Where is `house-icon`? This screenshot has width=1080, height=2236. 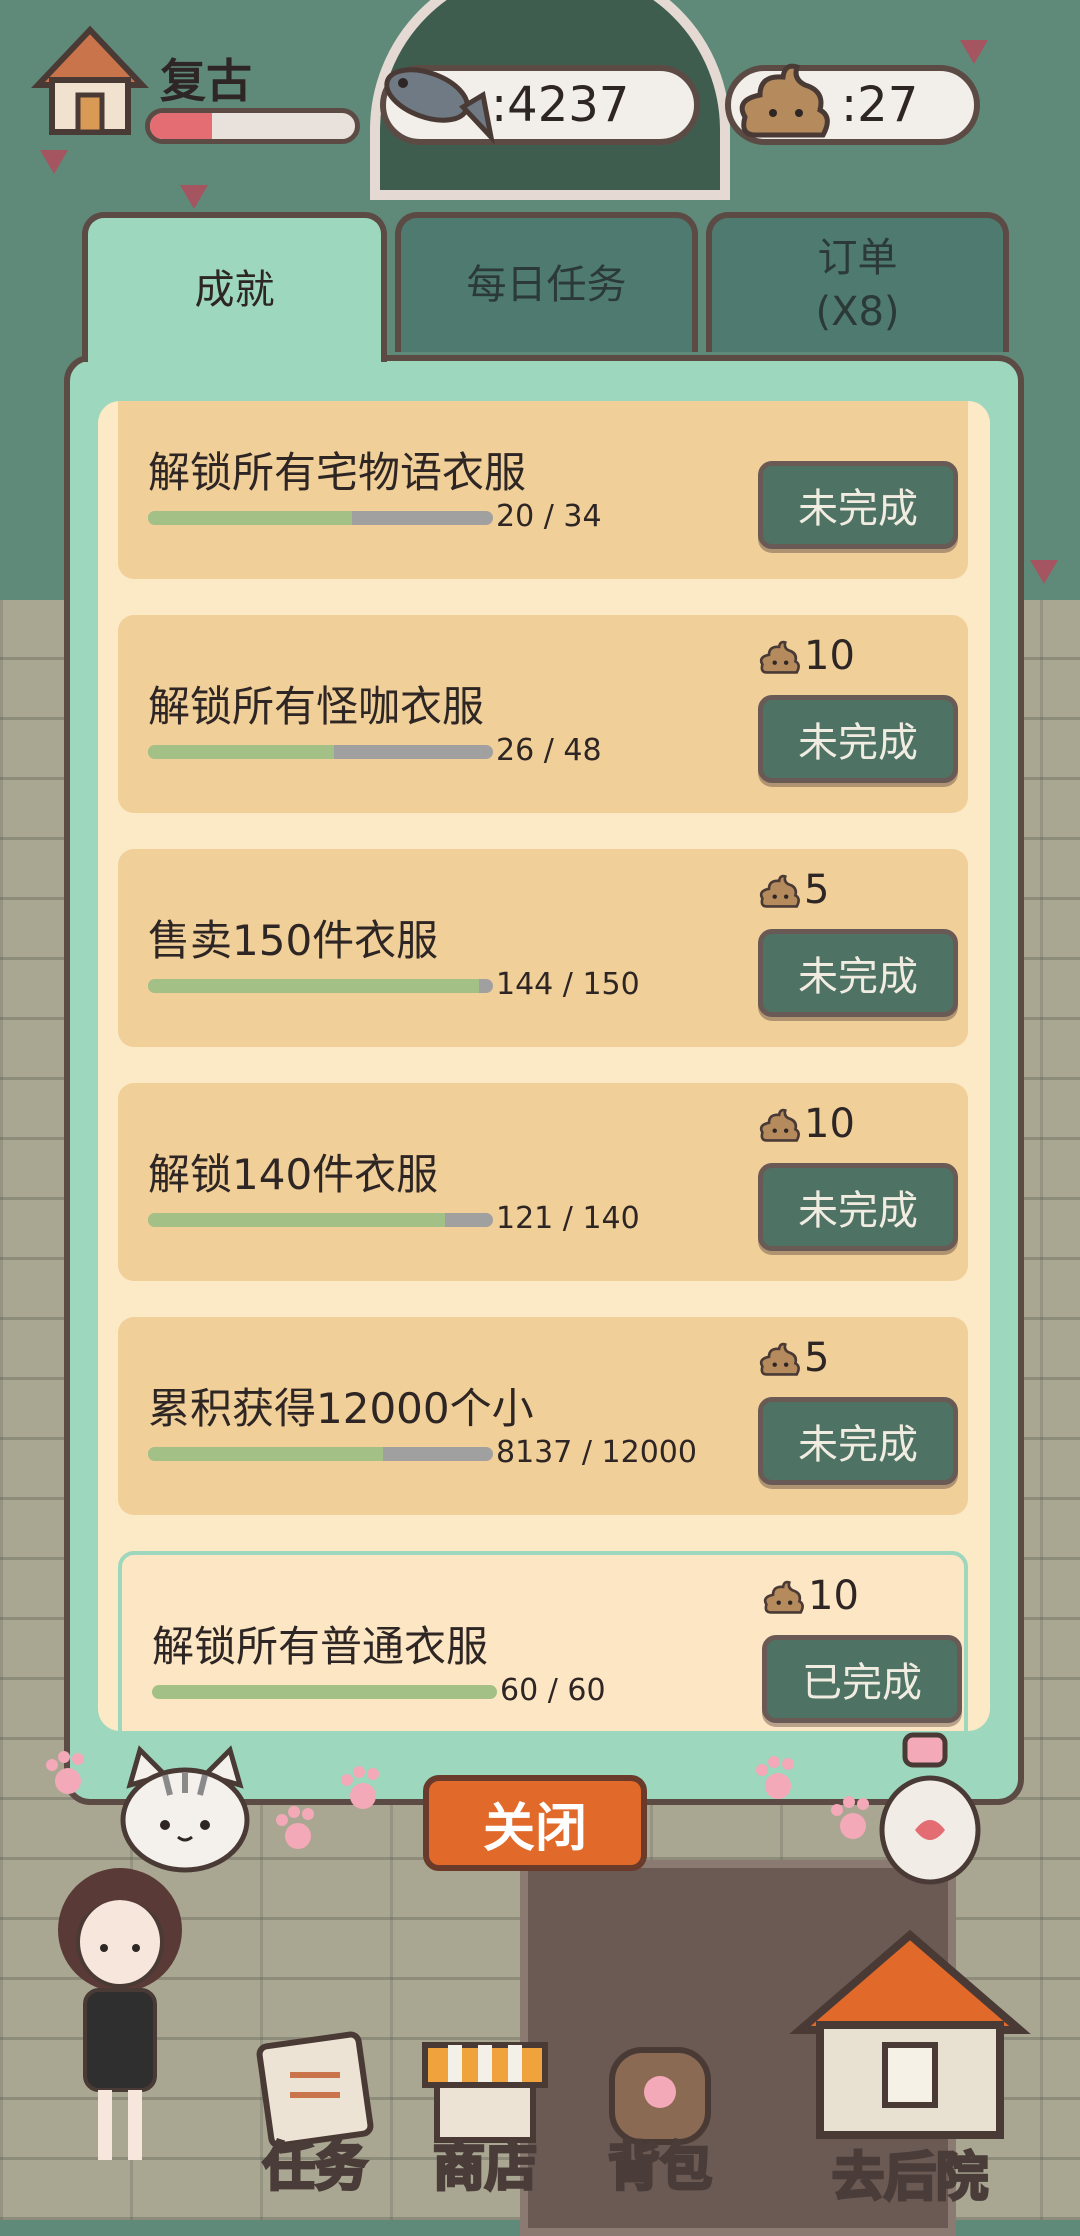 house-icon is located at coordinates (90, 82).